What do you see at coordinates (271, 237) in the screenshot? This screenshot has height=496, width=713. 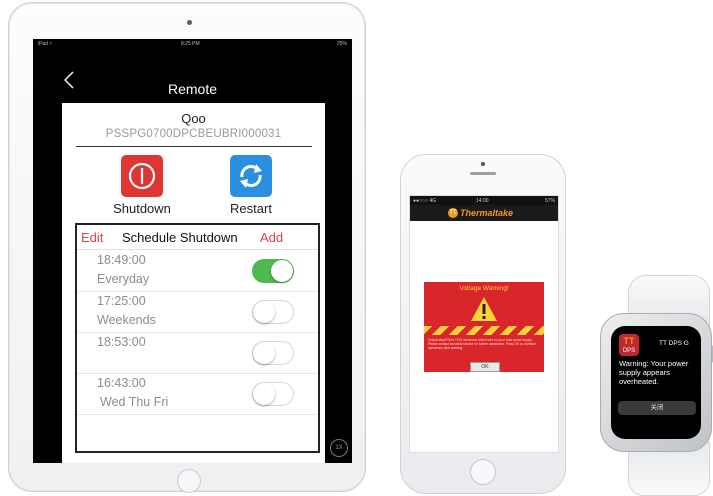 I see `add-button: Add` at bounding box center [271, 237].